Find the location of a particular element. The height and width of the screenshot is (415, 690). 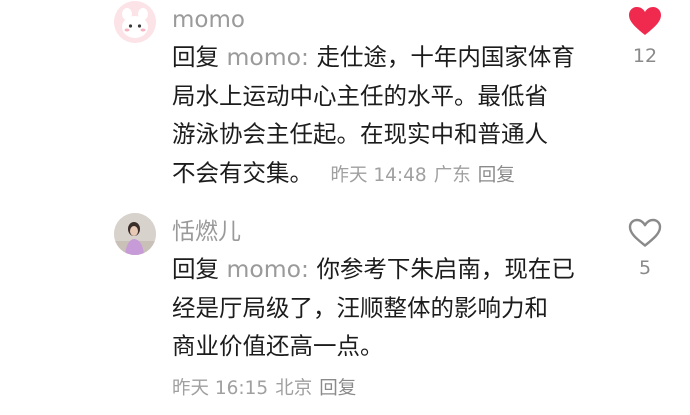

heart-outline-icon is located at coordinates (645, 232).